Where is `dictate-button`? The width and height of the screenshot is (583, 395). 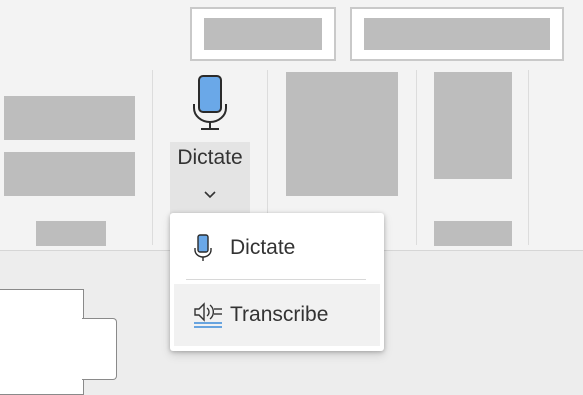
dictate-button is located at coordinates (210, 106).